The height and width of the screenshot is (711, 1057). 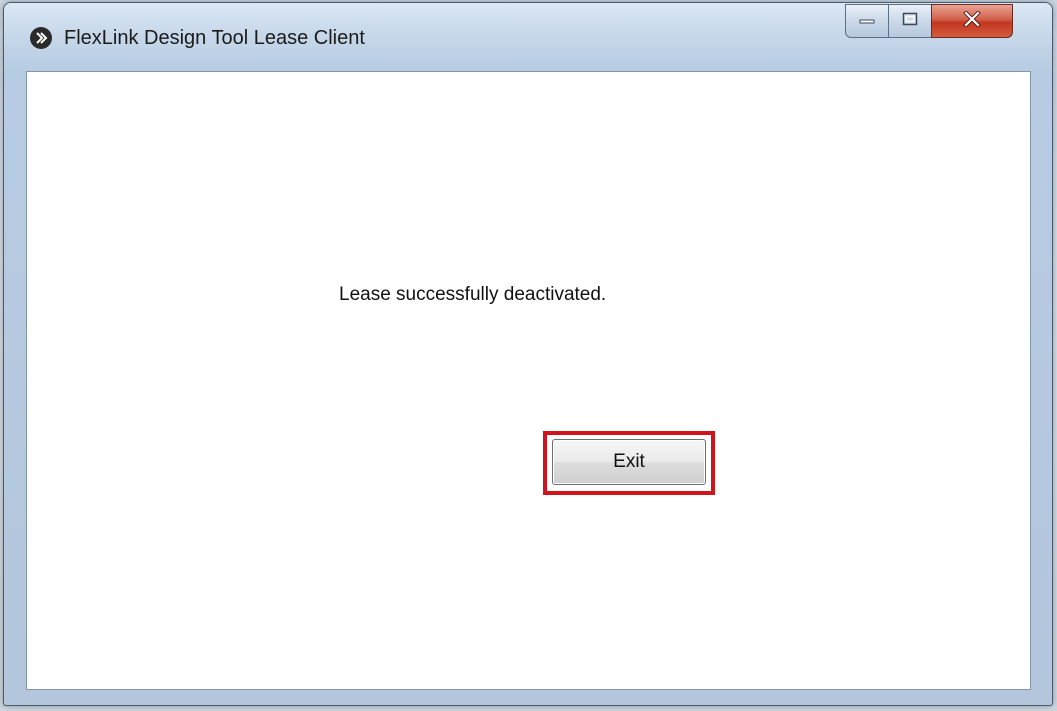 I want to click on minimize-icon, so click(x=867, y=21).